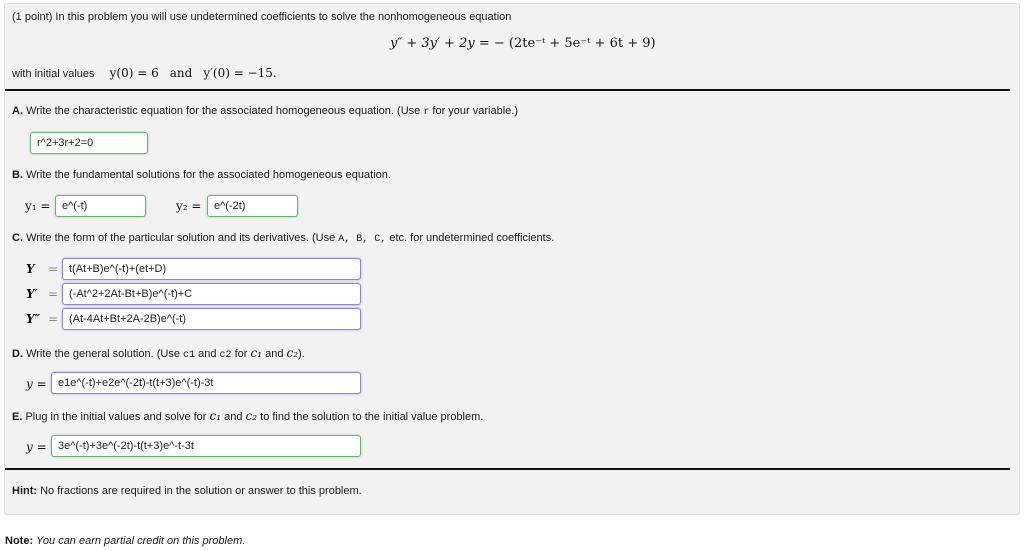 The height and width of the screenshot is (551, 1024). Describe the element at coordinates (211, 294) in the screenshot. I see `first-derivative-input` at that location.